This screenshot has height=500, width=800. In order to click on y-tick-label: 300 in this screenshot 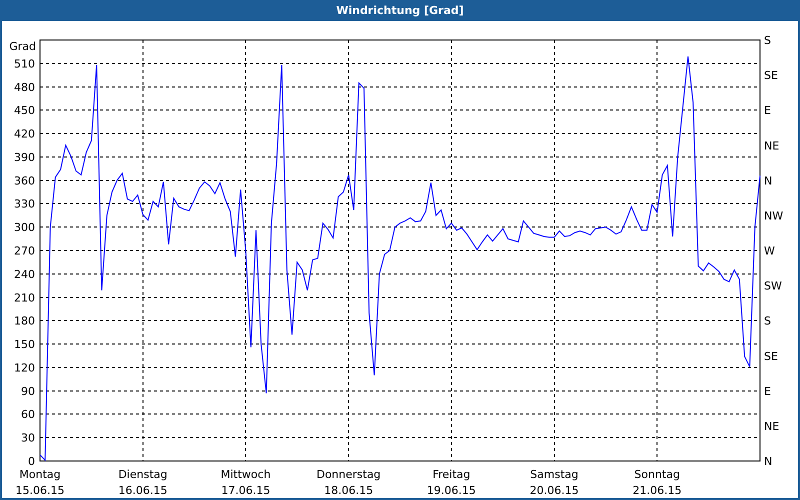, I will do `click(24, 227)`.